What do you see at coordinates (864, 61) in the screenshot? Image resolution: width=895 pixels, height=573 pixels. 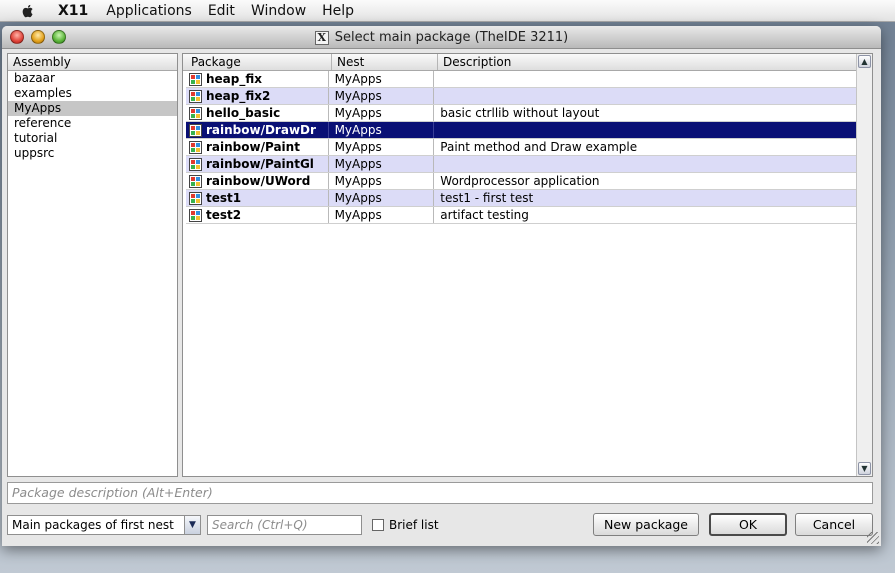 I see `scroll-up-icon: ▲` at bounding box center [864, 61].